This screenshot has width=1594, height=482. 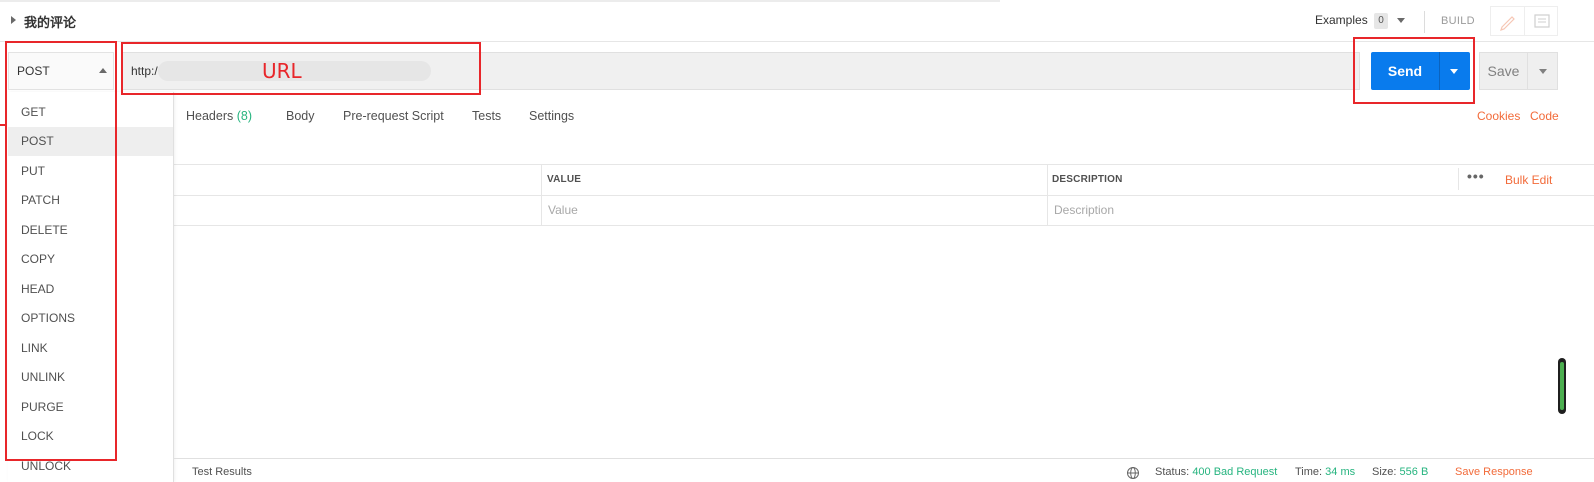 I want to click on response-size: Size: 556 B, so click(x=1400, y=472).